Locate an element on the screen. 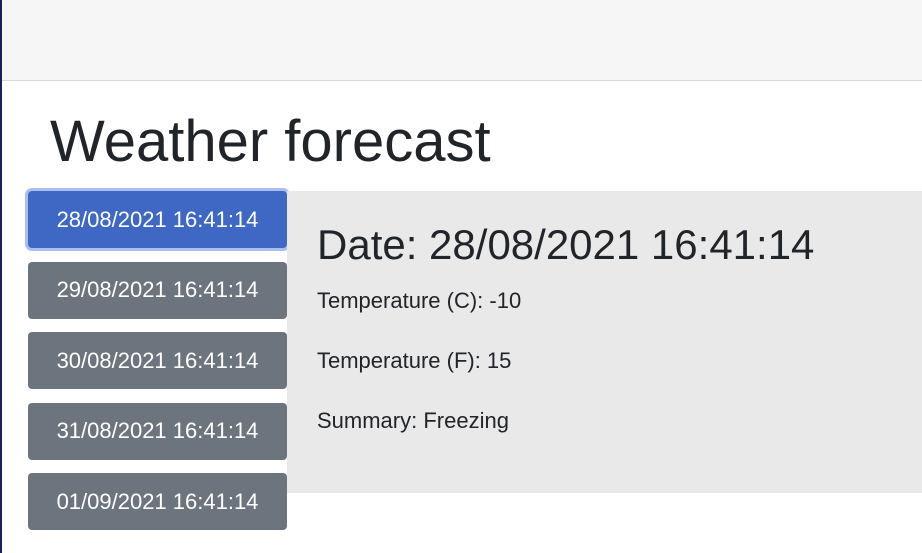 This screenshot has height=553, width=922. forecast-date-button-4: 01/09/2021 16:41:14 is located at coordinates (157, 501).